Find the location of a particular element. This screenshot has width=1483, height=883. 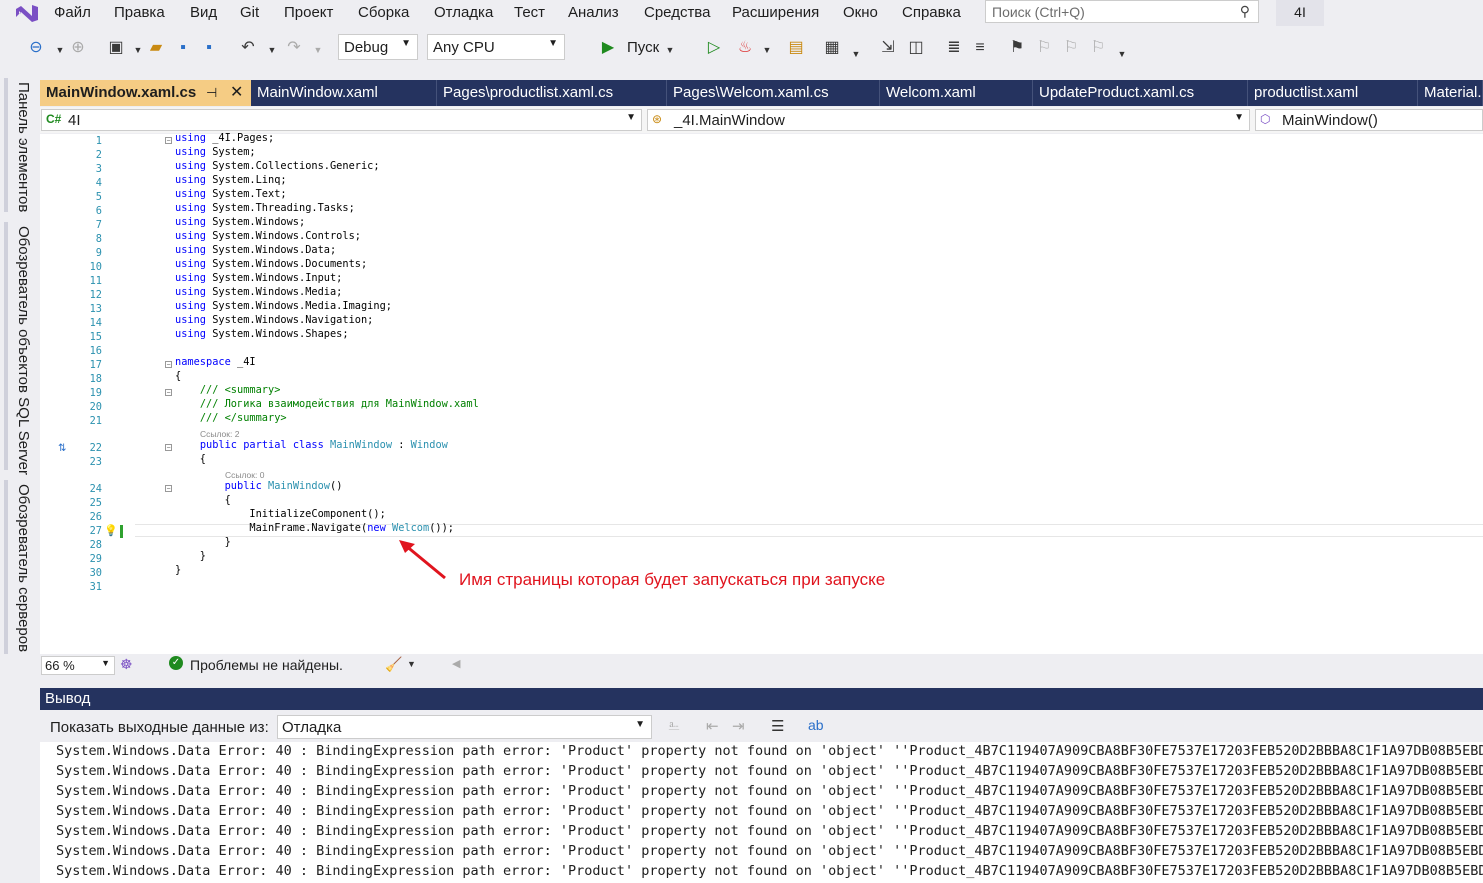

code-line: using System.Windows.Controls; is located at coordinates (268, 236).